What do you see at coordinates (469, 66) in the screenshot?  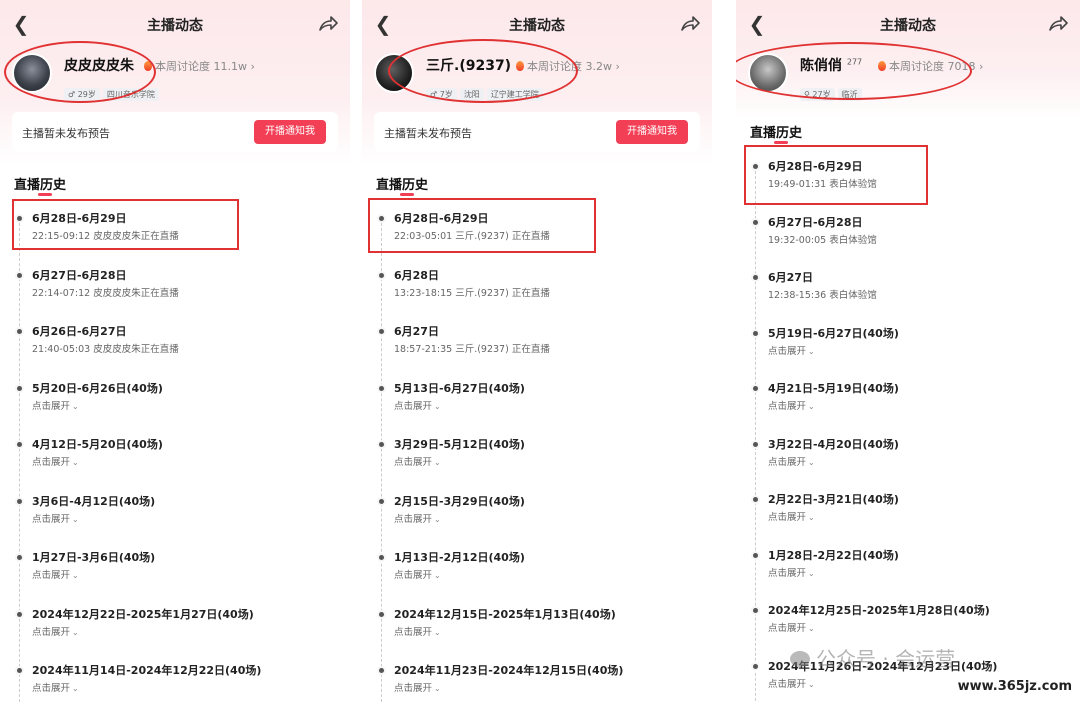 I see `streamer-name: 三斤.(9237)` at bounding box center [469, 66].